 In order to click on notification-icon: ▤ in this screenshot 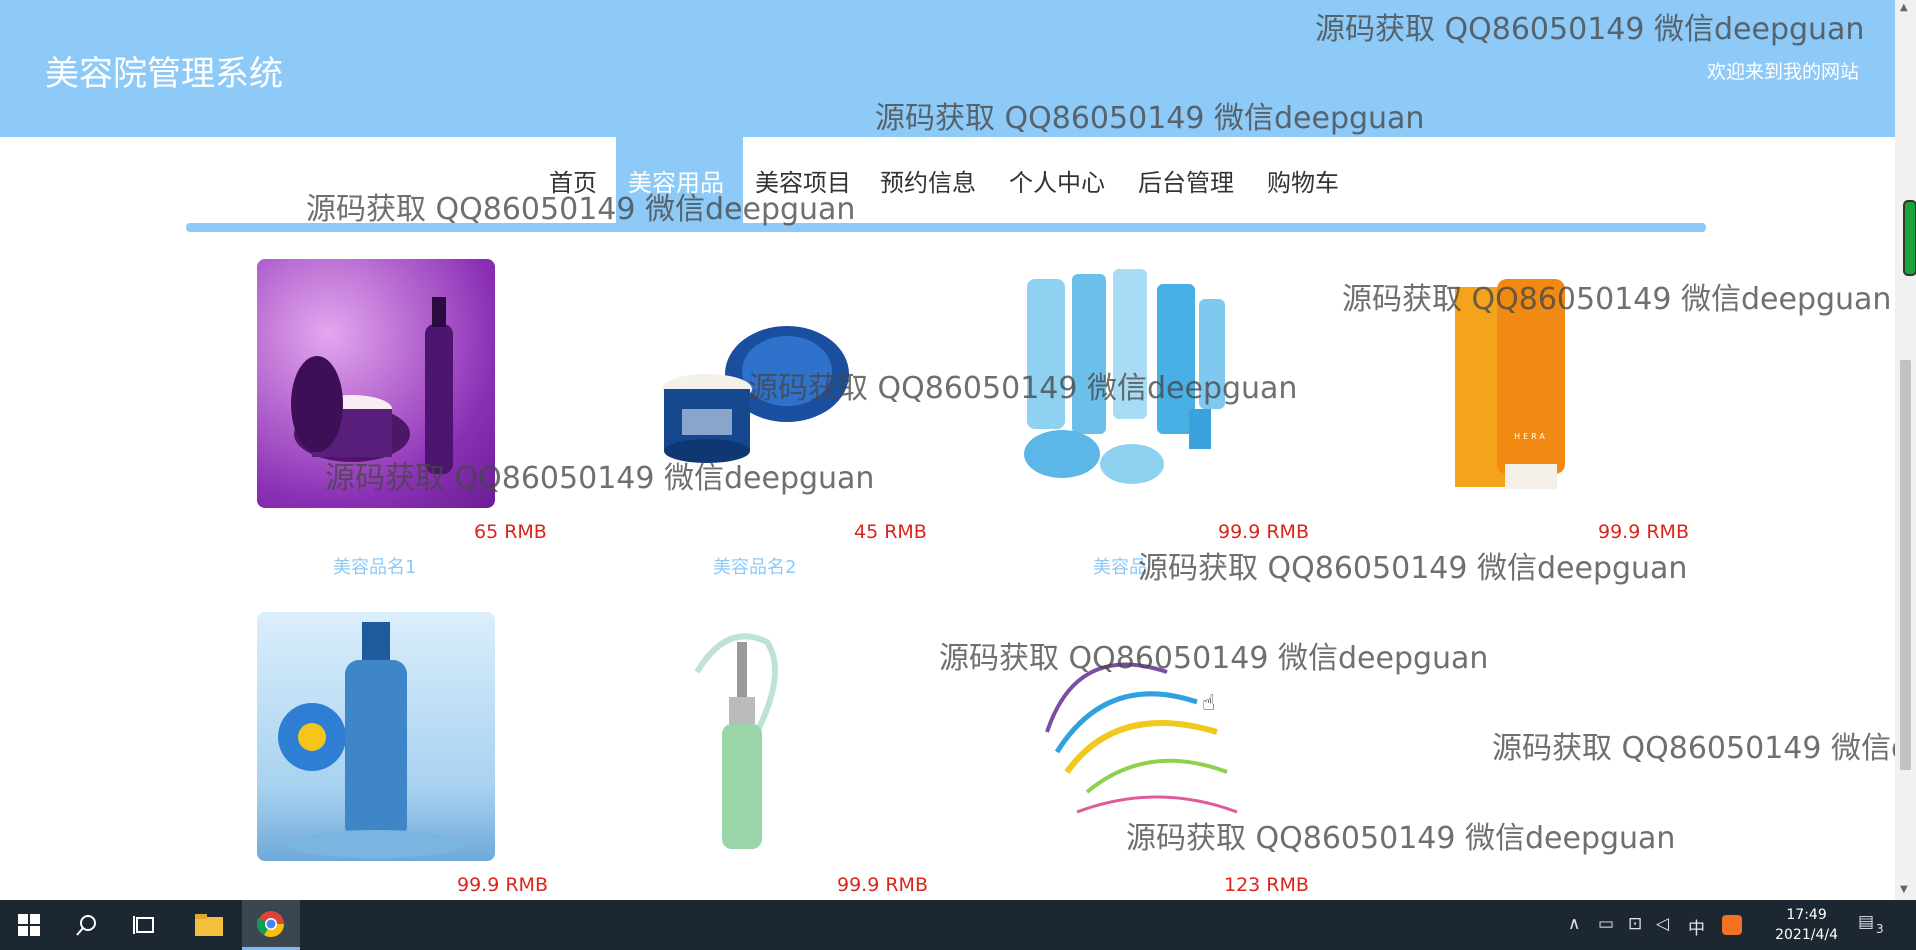, I will do `click(1866, 922)`.